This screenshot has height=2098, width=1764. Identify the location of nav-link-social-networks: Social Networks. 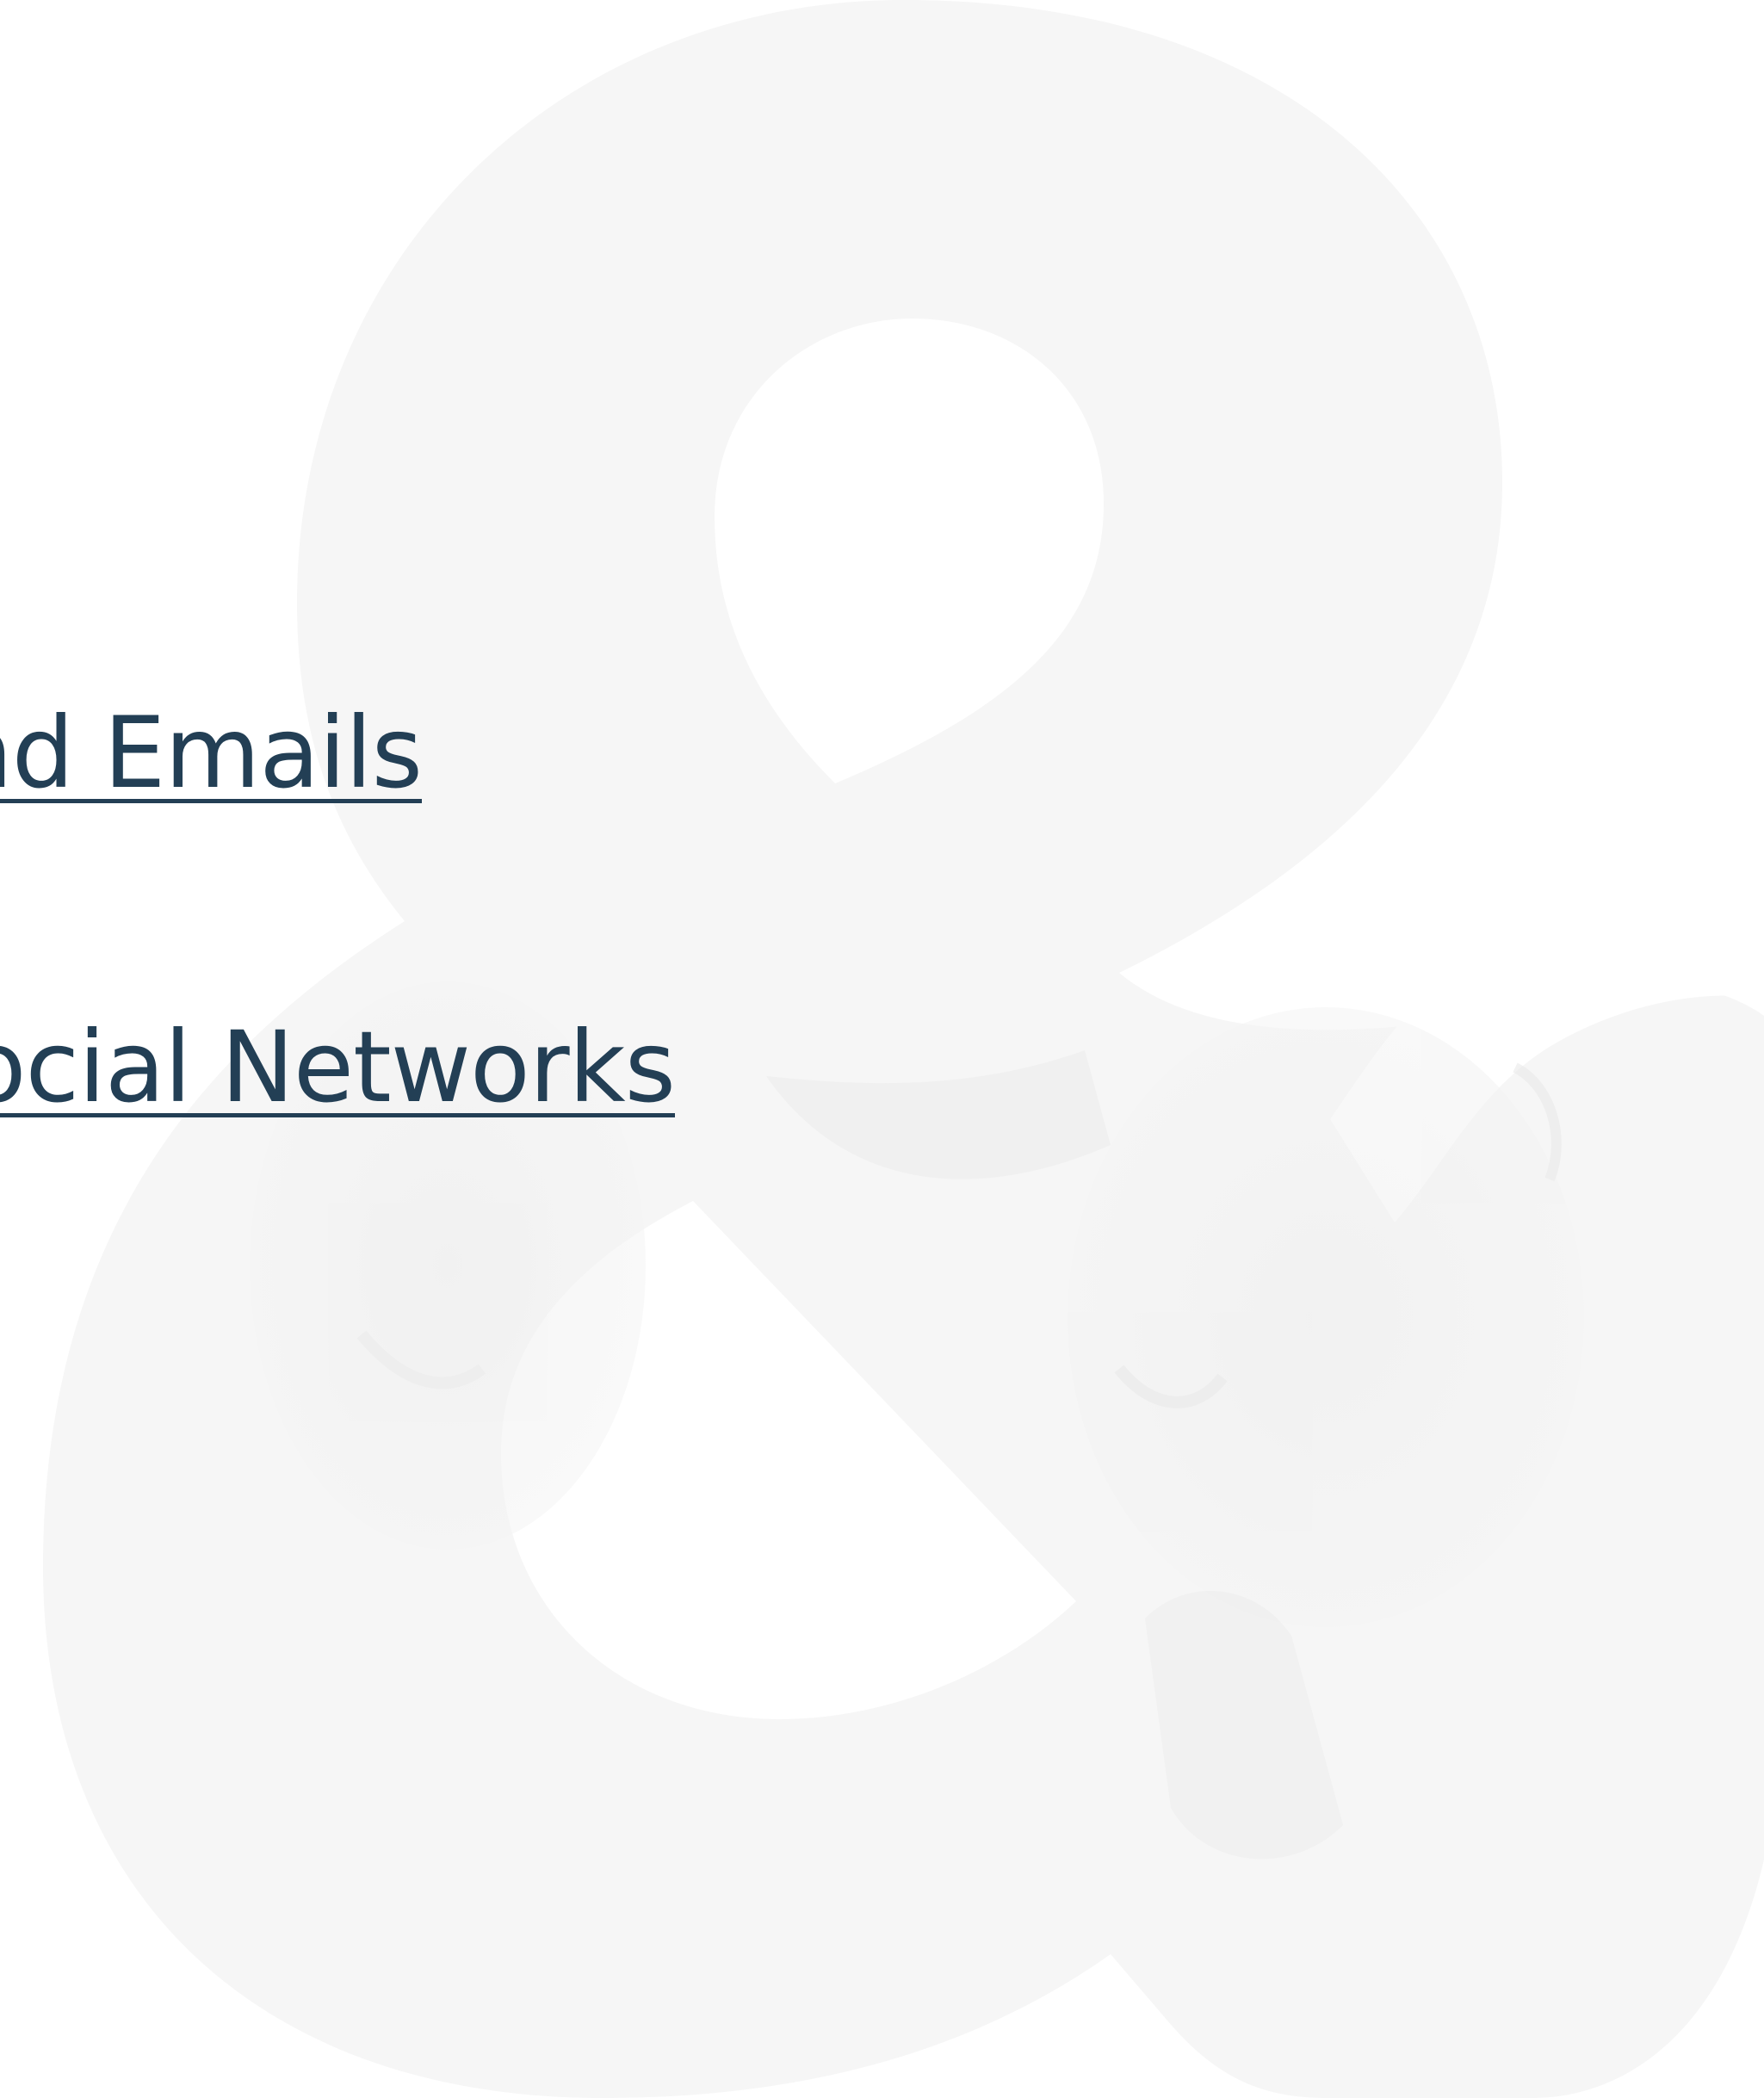
(338, 1067).